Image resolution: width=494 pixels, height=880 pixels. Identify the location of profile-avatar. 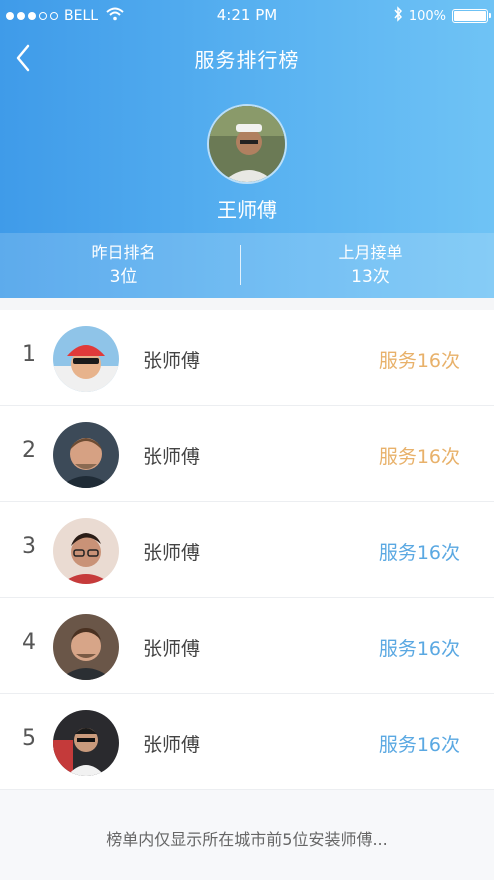
(247, 144).